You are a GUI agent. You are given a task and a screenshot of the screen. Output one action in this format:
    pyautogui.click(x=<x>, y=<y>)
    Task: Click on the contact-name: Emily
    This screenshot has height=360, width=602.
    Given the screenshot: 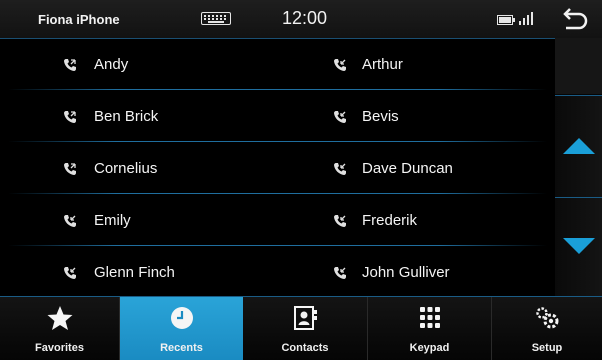 What is the action you would take?
    pyautogui.click(x=112, y=220)
    